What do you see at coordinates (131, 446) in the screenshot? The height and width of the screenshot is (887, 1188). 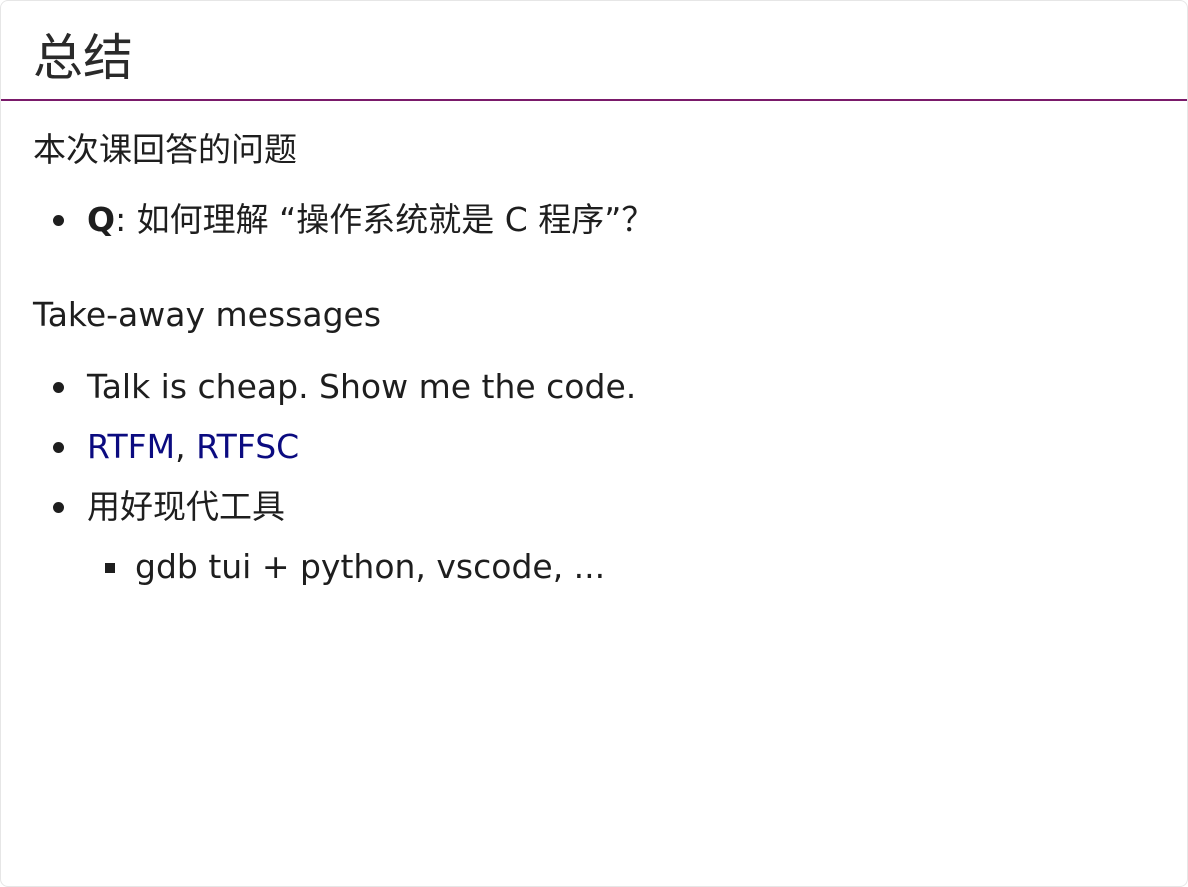 I see `rtfm-link: RTFM` at bounding box center [131, 446].